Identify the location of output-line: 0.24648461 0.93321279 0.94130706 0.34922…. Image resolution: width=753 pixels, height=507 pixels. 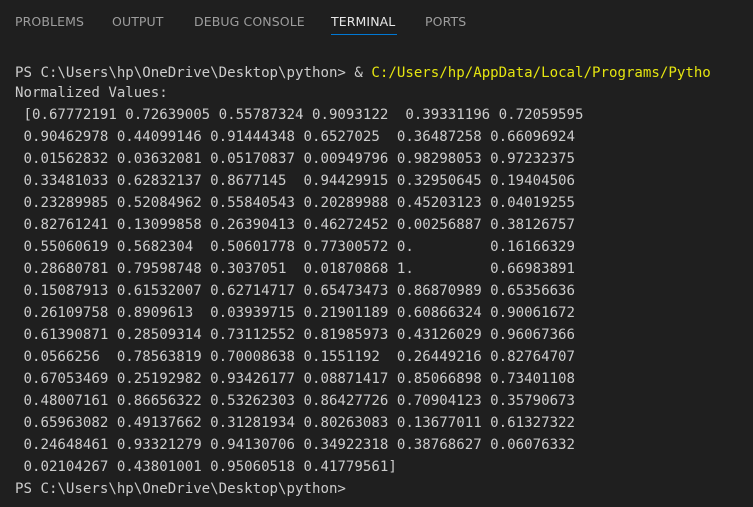
(295, 445).